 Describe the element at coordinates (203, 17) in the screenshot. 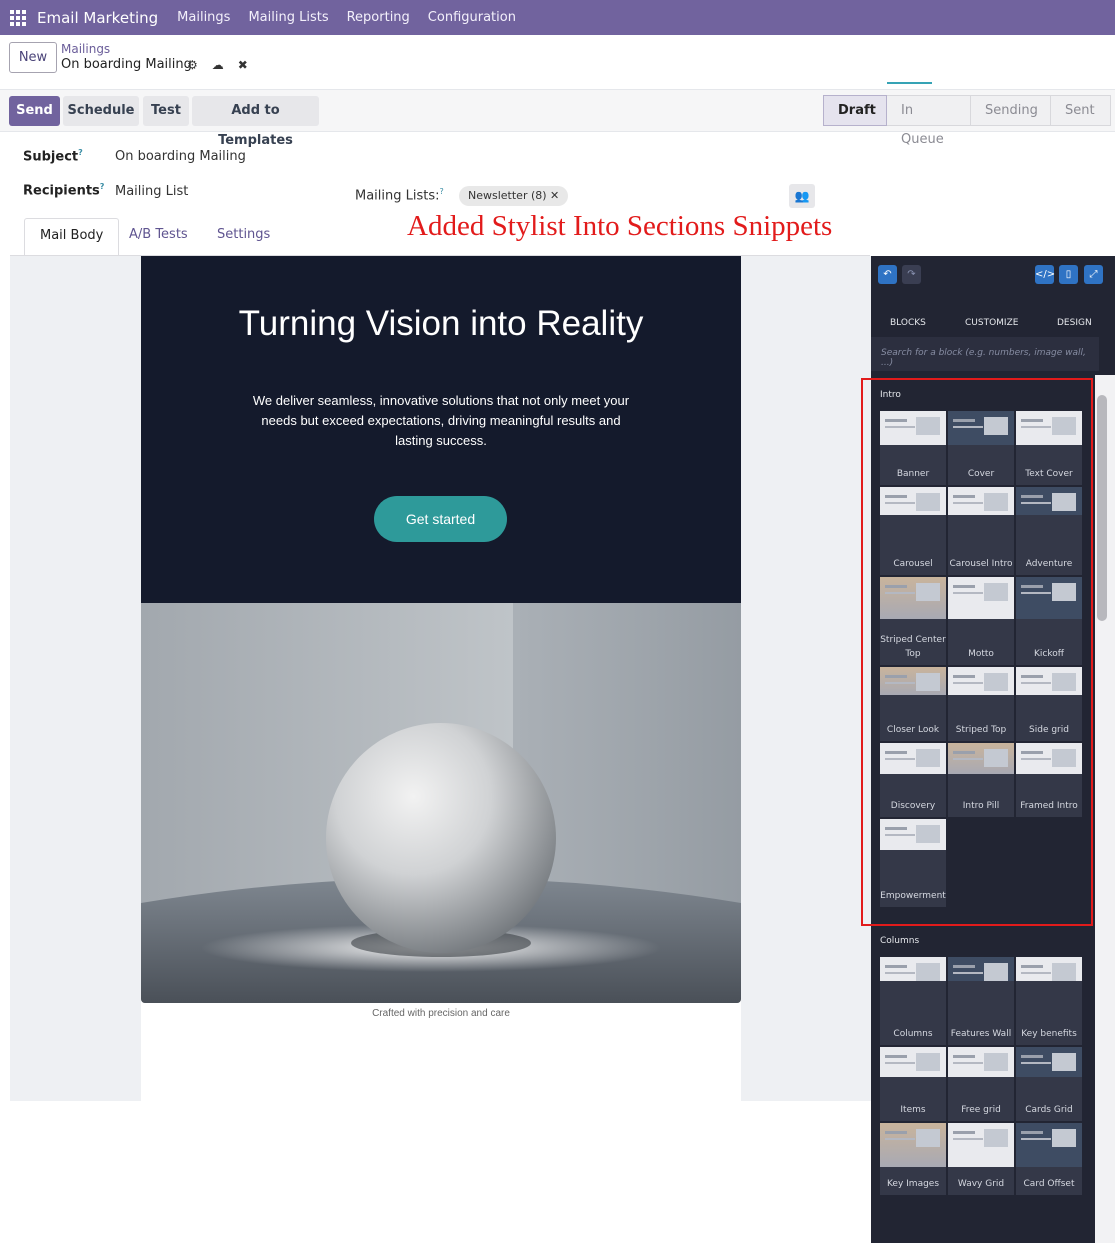

I see `nav-mailings: Mailings` at that location.